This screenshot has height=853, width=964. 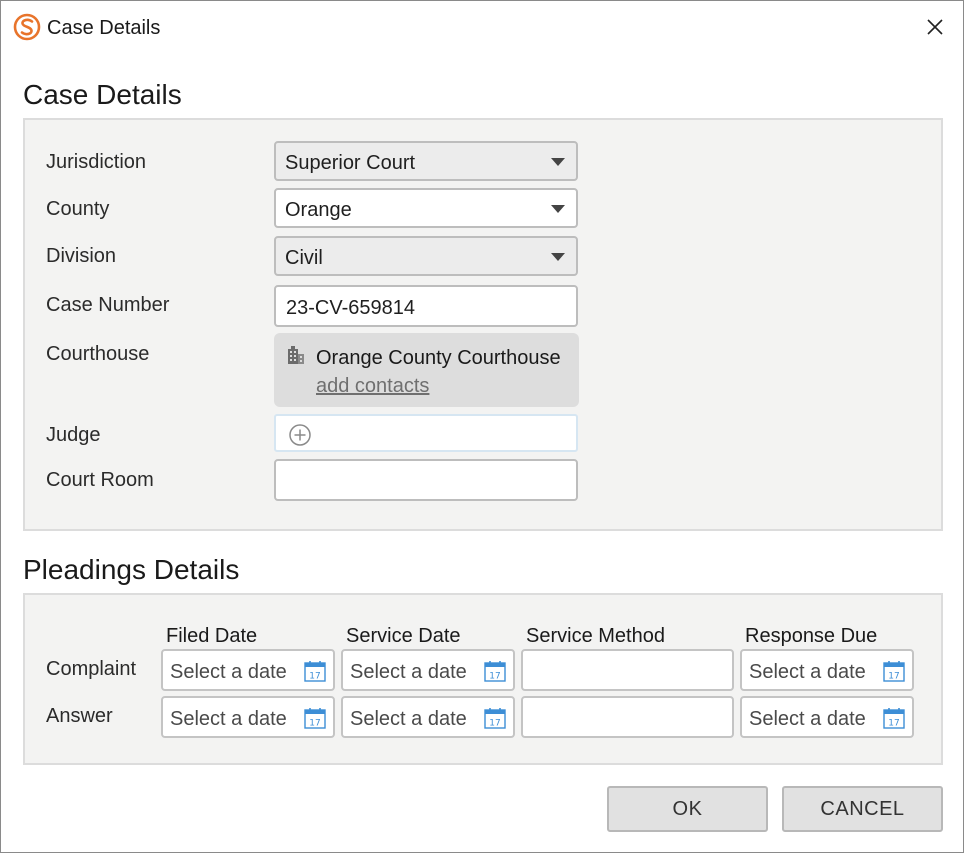 I want to click on answer-row-label: Answer, so click(x=79, y=716).